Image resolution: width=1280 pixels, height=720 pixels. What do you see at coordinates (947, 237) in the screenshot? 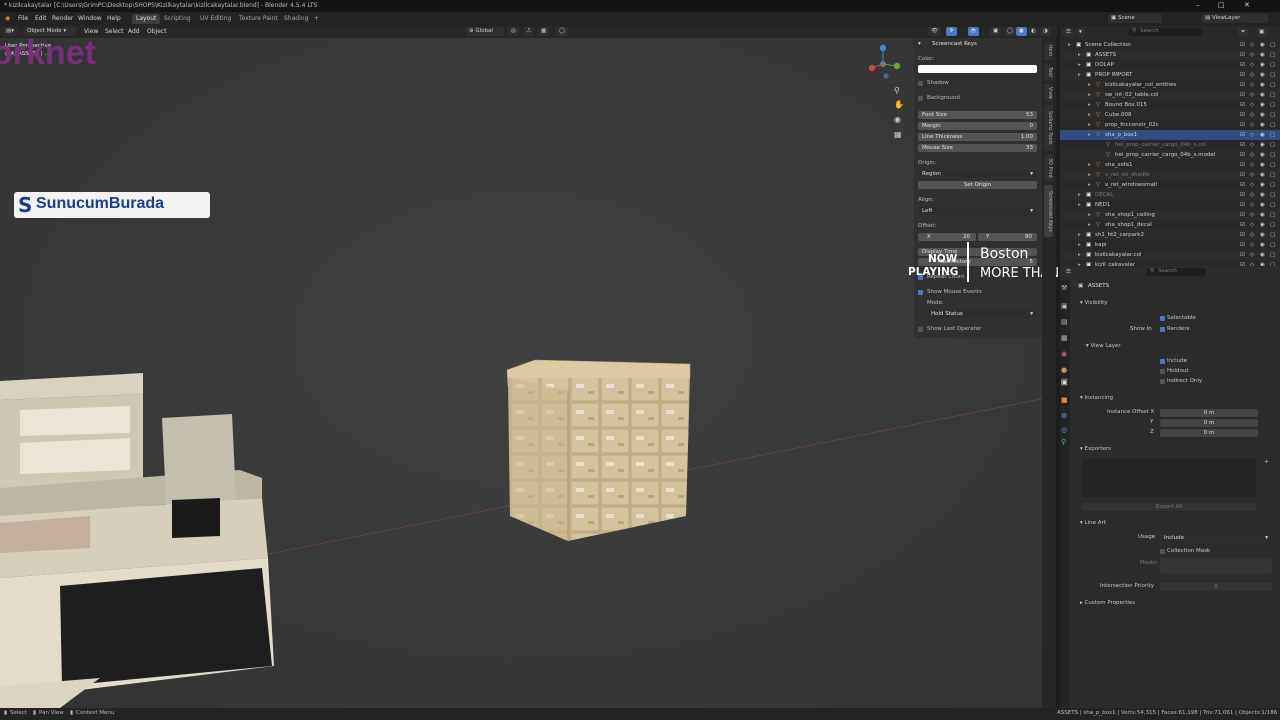
I see `offset-x-field: X 20` at bounding box center [947, 237].